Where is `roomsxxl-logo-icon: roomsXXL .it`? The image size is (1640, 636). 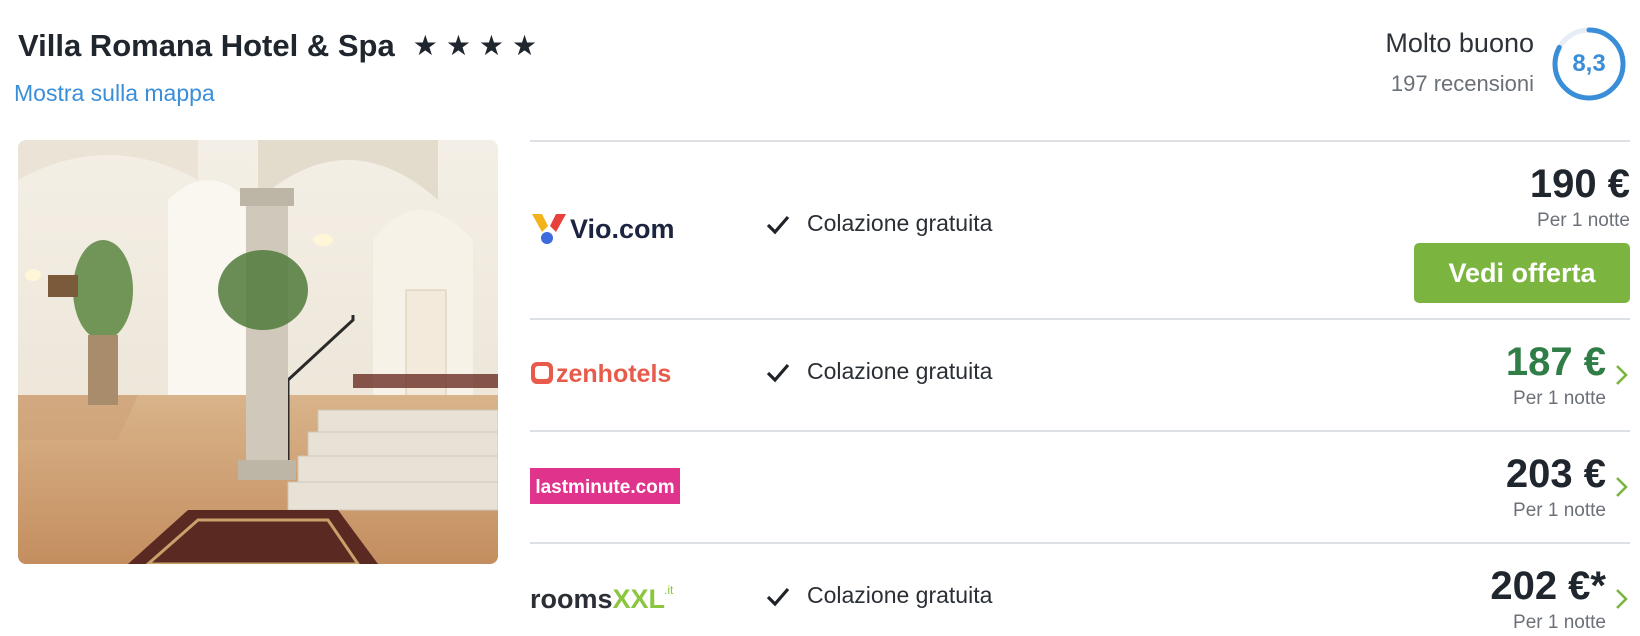 roomsxxl-logo-icon: roomsXXL .it is located at coordinates (605, 596).